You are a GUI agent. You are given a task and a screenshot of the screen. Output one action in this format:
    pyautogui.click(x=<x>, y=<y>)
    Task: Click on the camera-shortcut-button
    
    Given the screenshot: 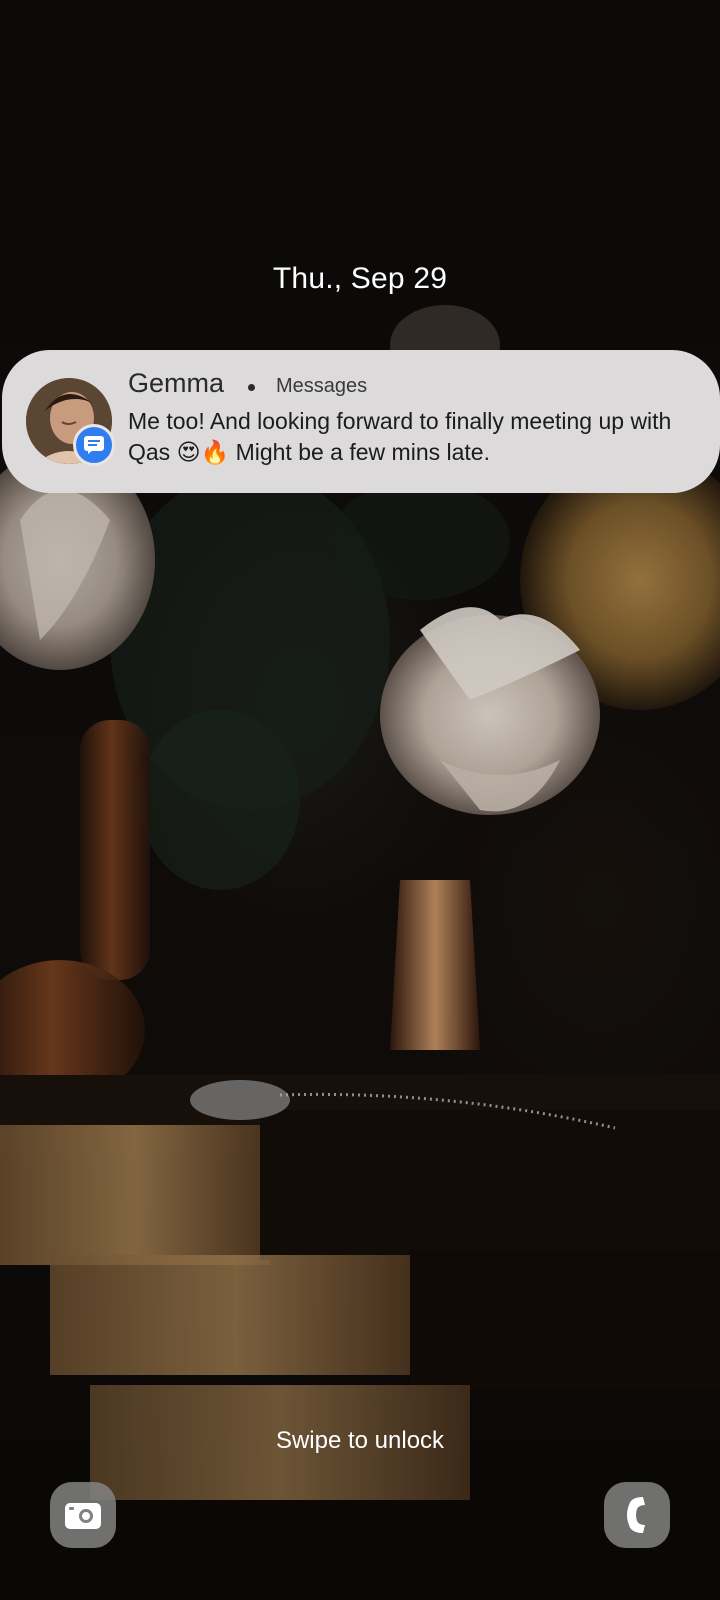 What is the action you would take?
    pyautogui.click(x=83, y=1515)
    